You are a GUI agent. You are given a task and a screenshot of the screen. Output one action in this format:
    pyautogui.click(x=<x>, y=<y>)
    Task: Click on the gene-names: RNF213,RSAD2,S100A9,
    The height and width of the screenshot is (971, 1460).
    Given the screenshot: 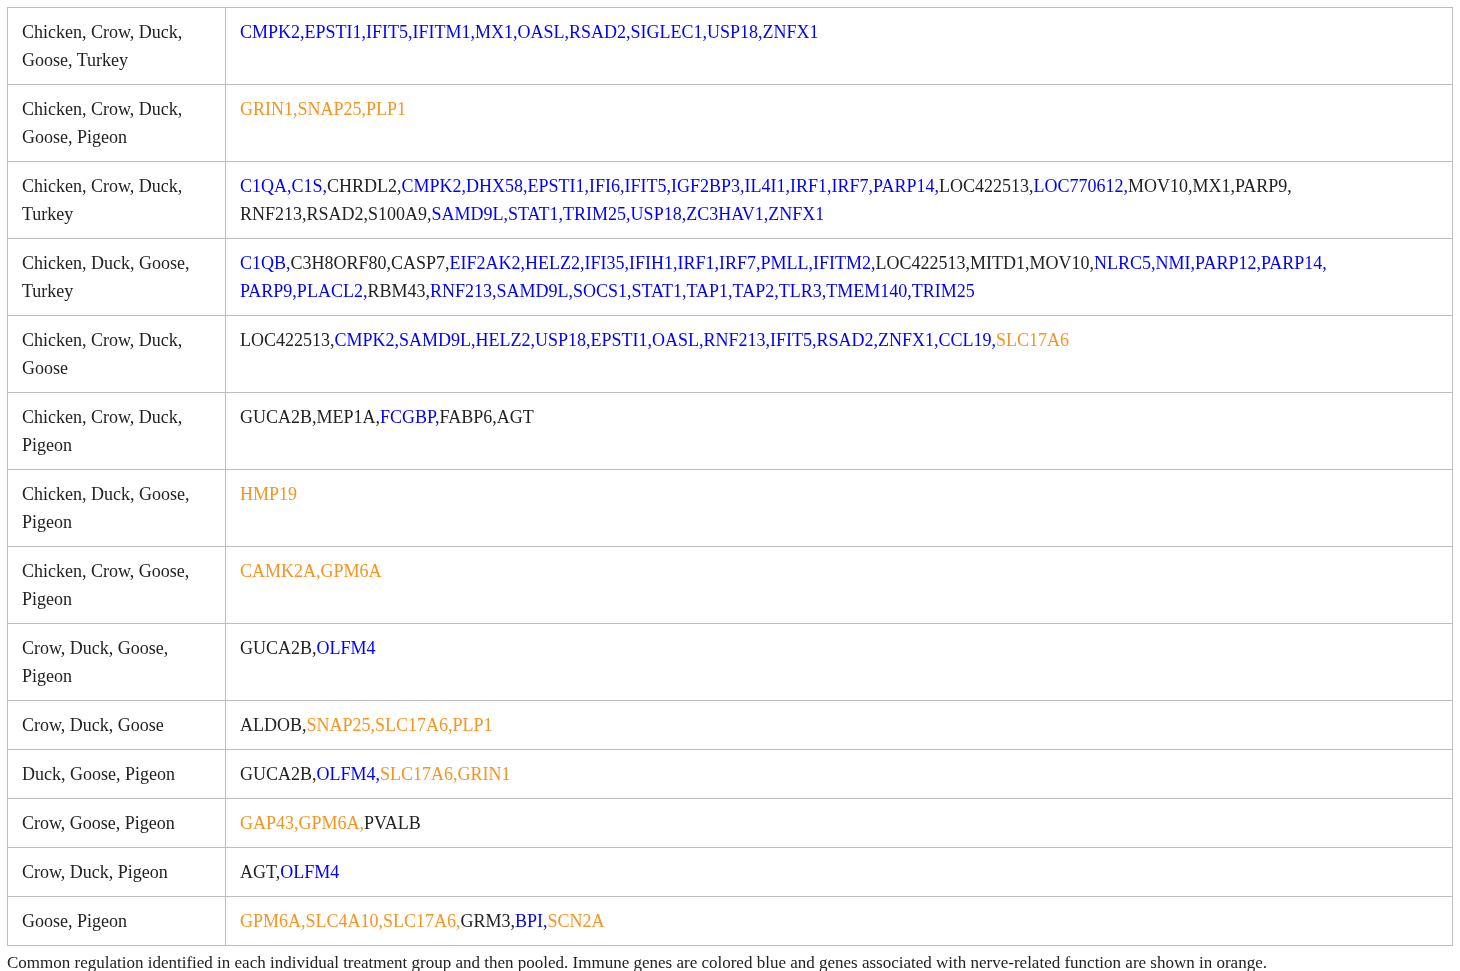 What is the action you would take?
    pyautogui.click(x=336, y=214)
    